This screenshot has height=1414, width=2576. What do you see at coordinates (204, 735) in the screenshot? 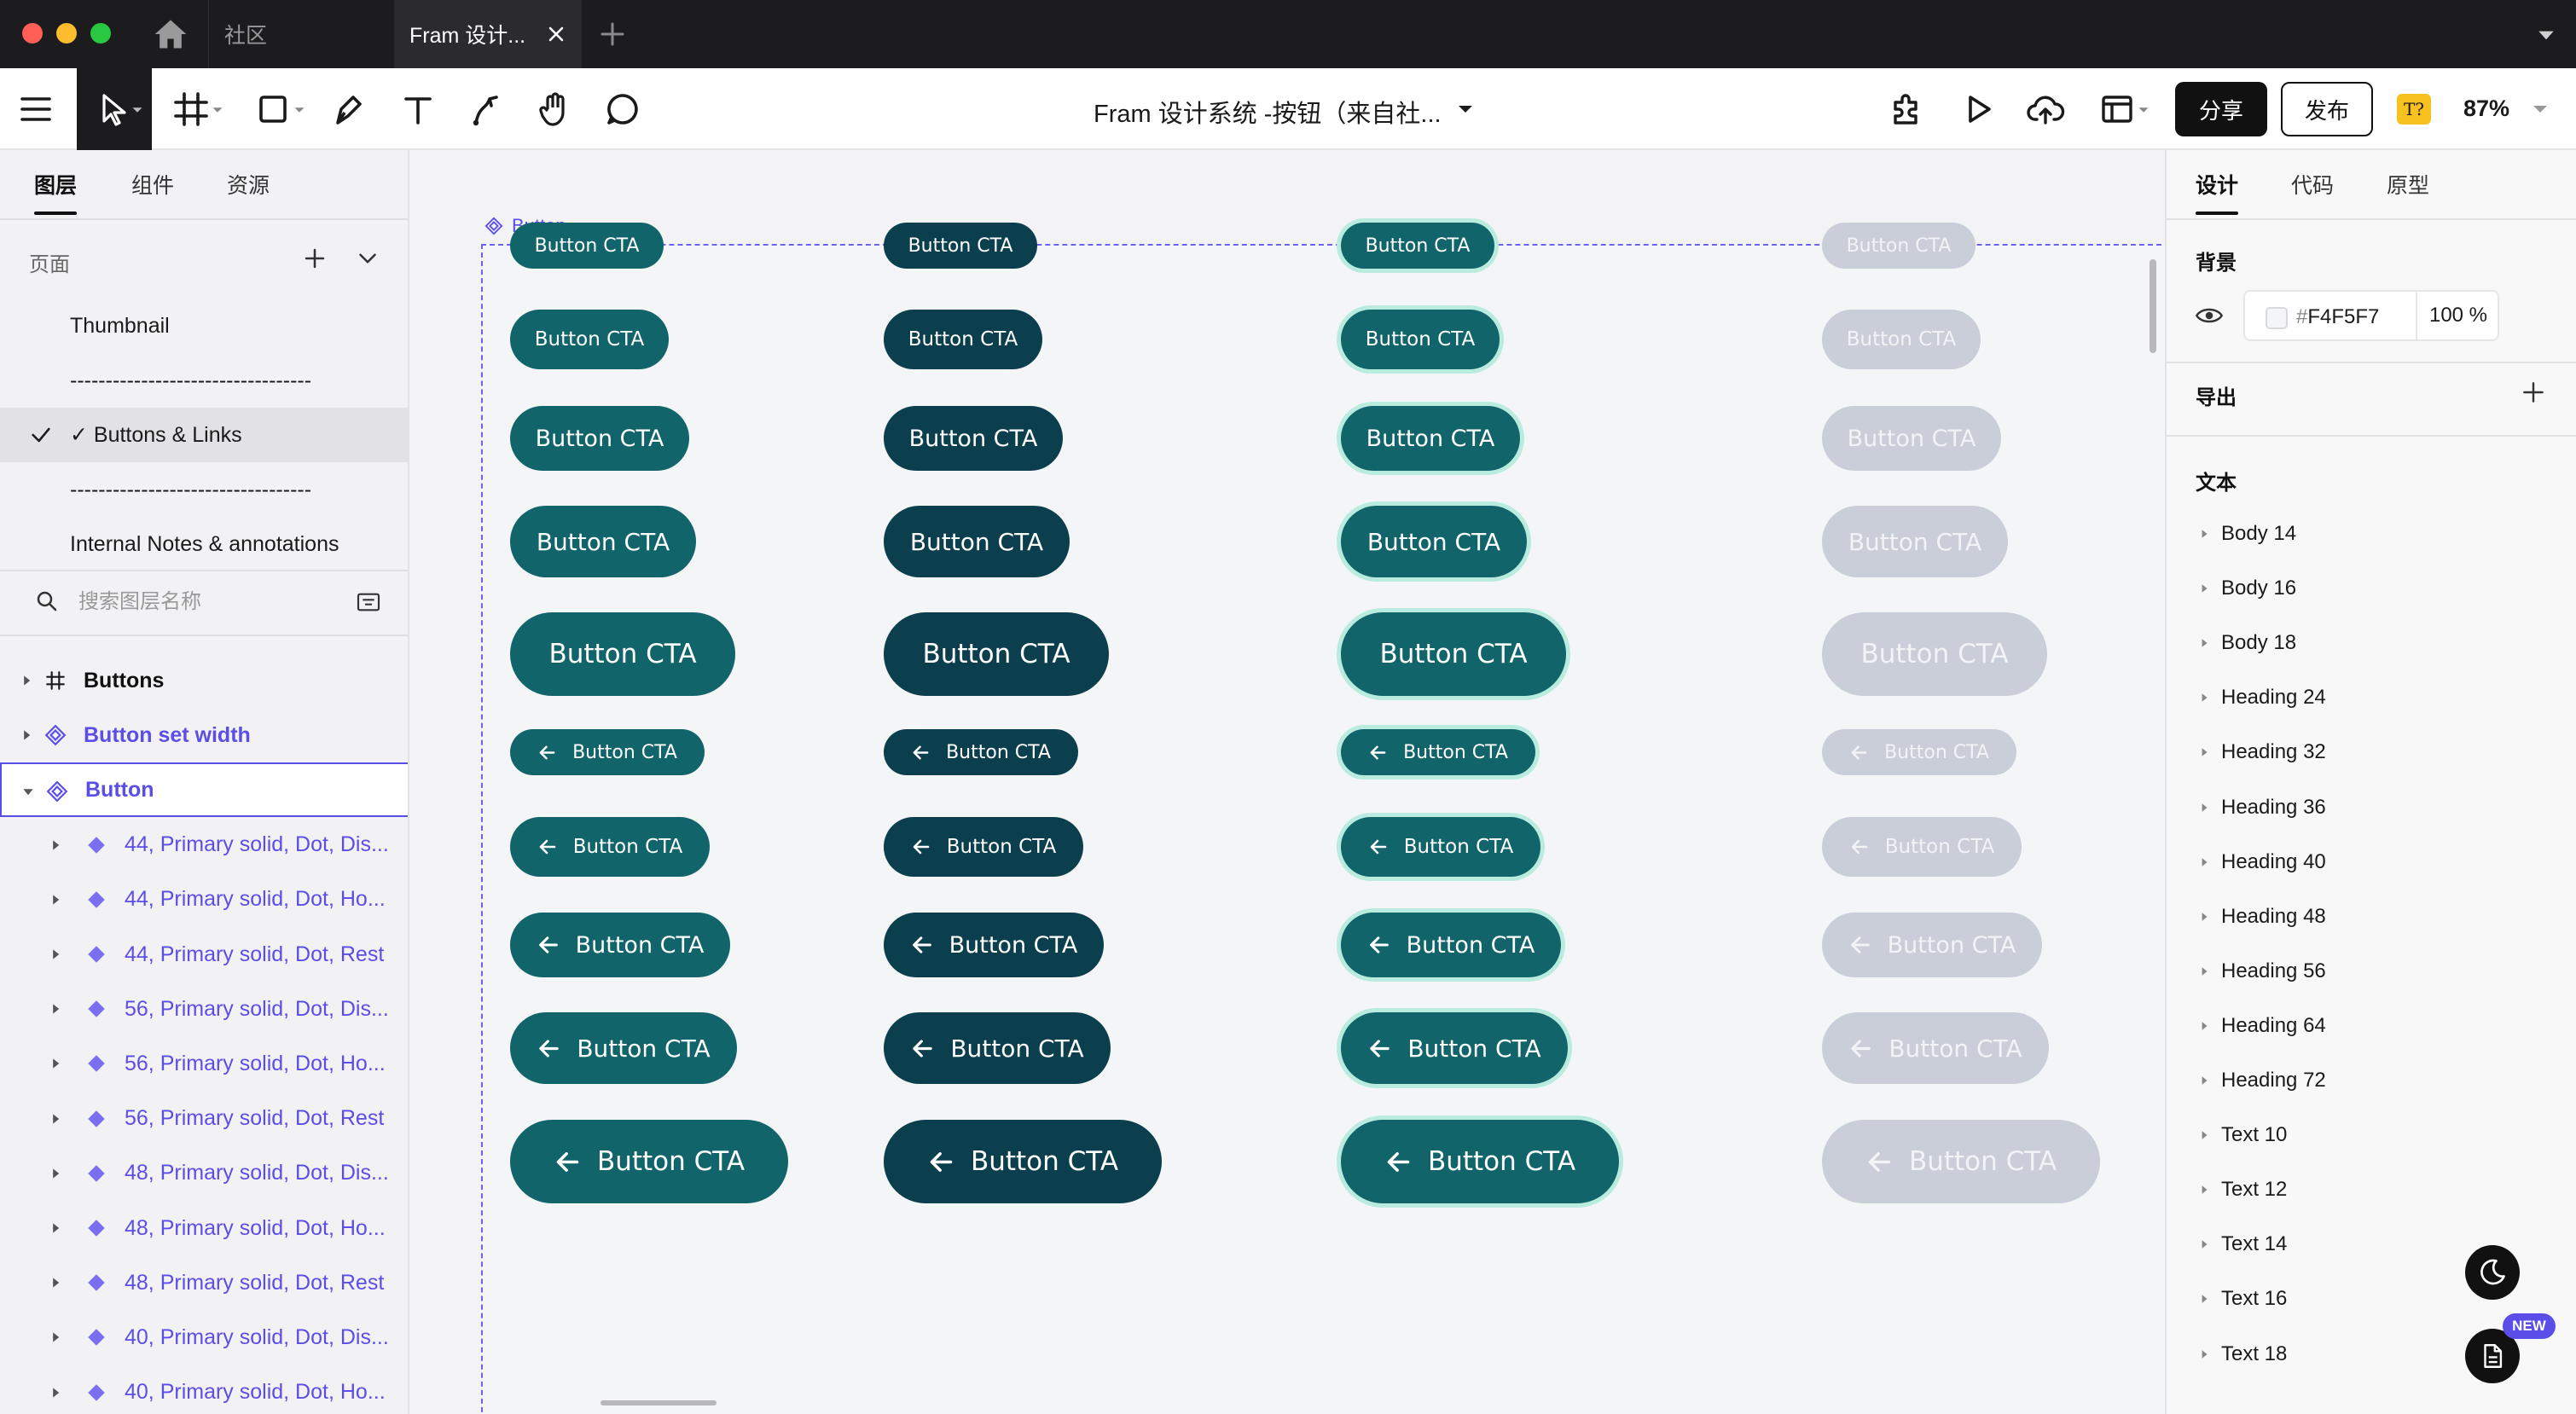
I see `layer-row: Button set width` at bounding box center [204, 735].